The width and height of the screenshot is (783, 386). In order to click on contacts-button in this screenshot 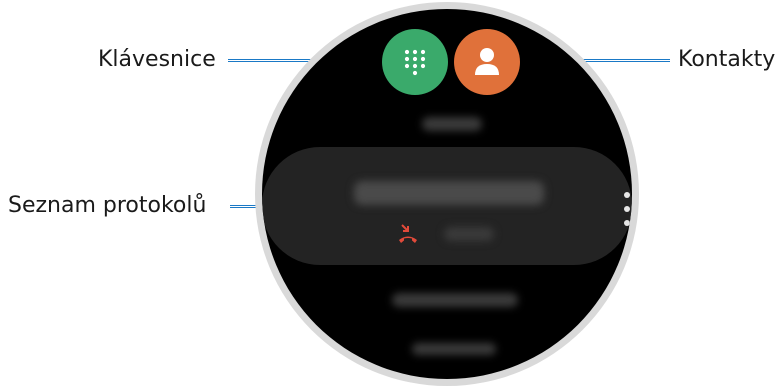, I will do `click(487, 62)`.